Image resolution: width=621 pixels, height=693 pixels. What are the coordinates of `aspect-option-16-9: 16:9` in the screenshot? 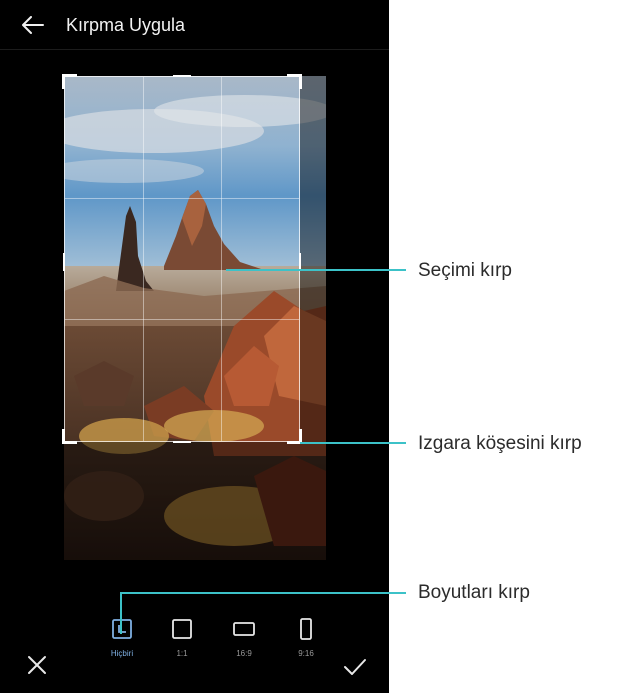 It's located at (244, 642).